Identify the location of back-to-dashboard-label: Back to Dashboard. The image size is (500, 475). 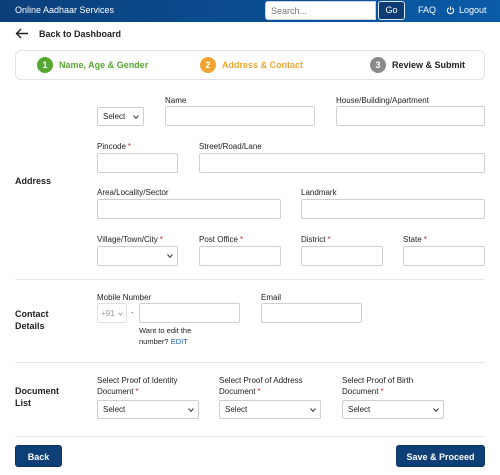
(80, 33).